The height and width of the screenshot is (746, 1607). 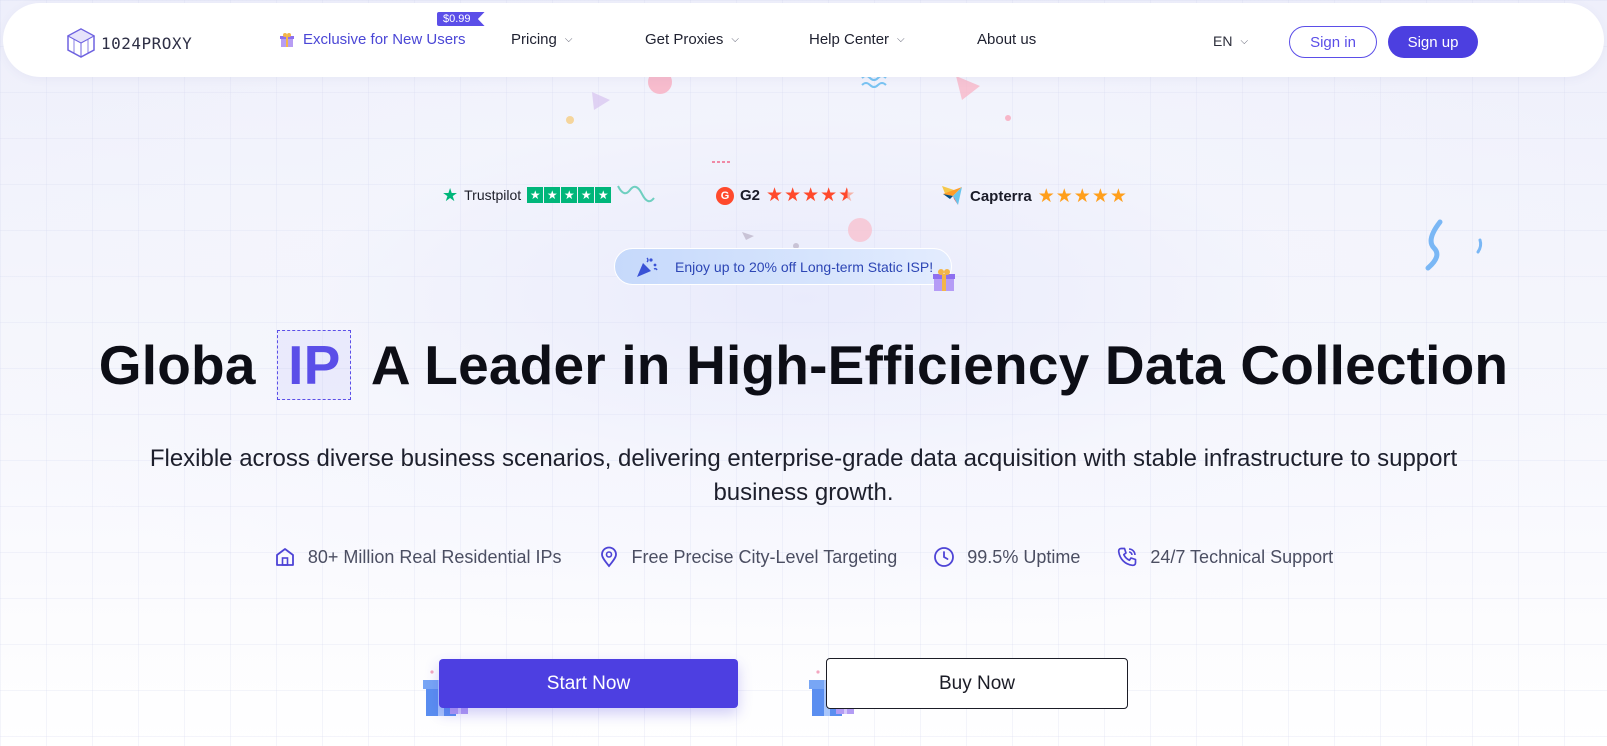 What do you see at coordinates (81, 43) in the screenshot?
I see `cube-logo-icon` at bounding box center [81, 43].